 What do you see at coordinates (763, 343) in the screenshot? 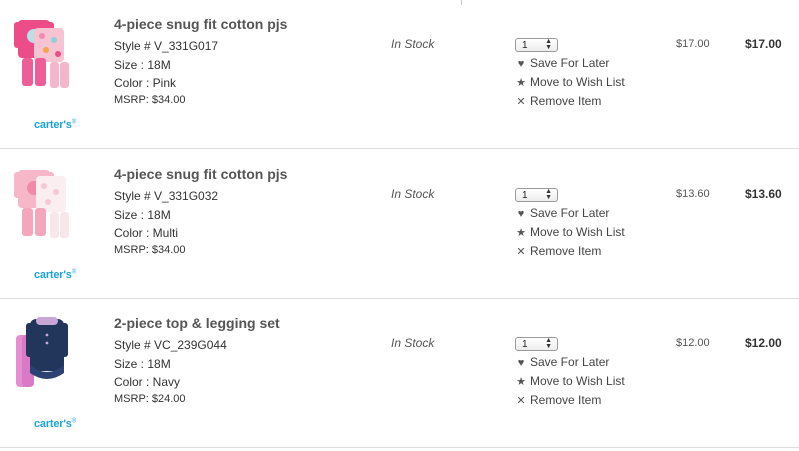
I see `line-total: $12.00` at bounding box center [763, 343].